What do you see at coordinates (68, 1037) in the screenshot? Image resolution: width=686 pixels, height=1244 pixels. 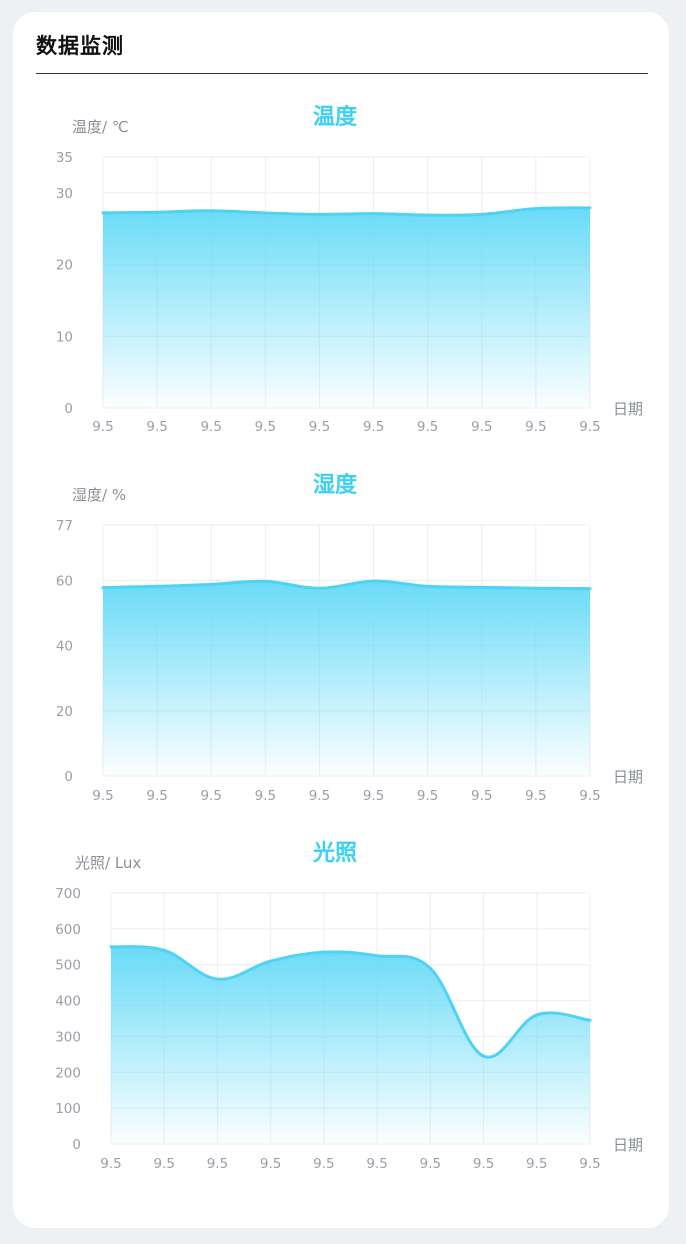 I see `y-tick-label: 300` at bounding box center [68, 1037].